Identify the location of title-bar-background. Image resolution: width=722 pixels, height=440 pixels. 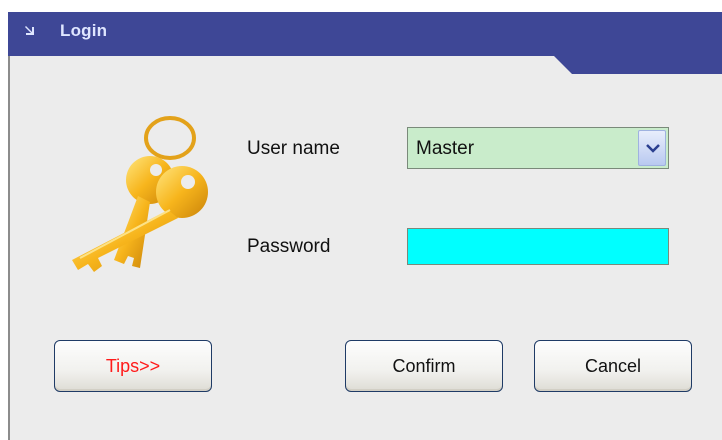
(365, 43).